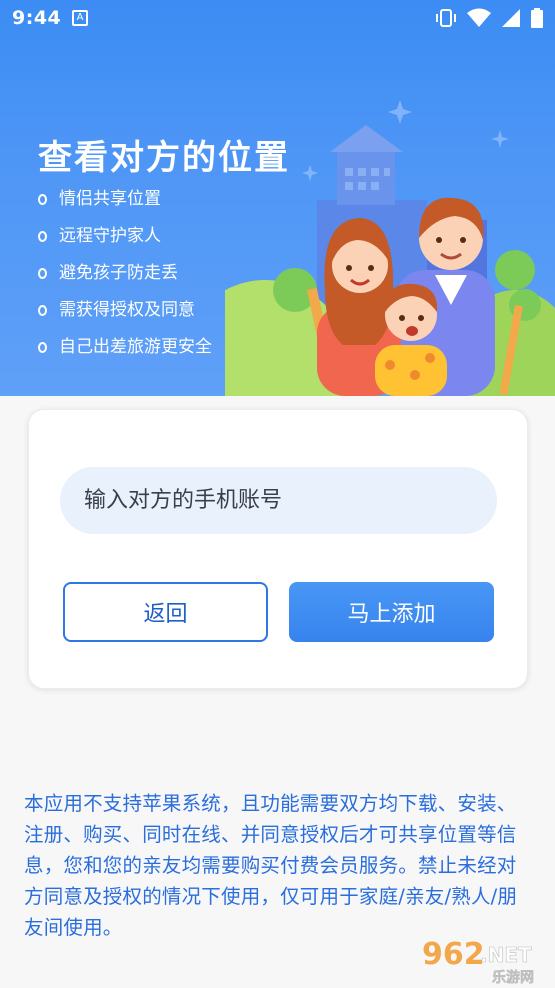 This screenshot has width=555, height=988. What do you see at coordinates (391, 612) in the screenshot?
I see `add-now-button: 马上添加` at bounding box center [391, 612].